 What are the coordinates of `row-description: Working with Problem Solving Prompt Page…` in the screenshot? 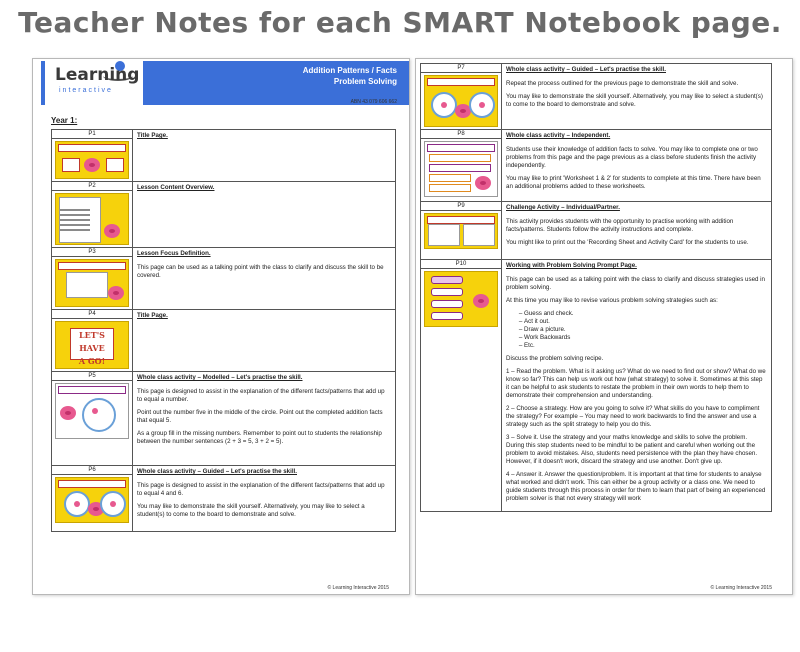 It's located at (636, 385).